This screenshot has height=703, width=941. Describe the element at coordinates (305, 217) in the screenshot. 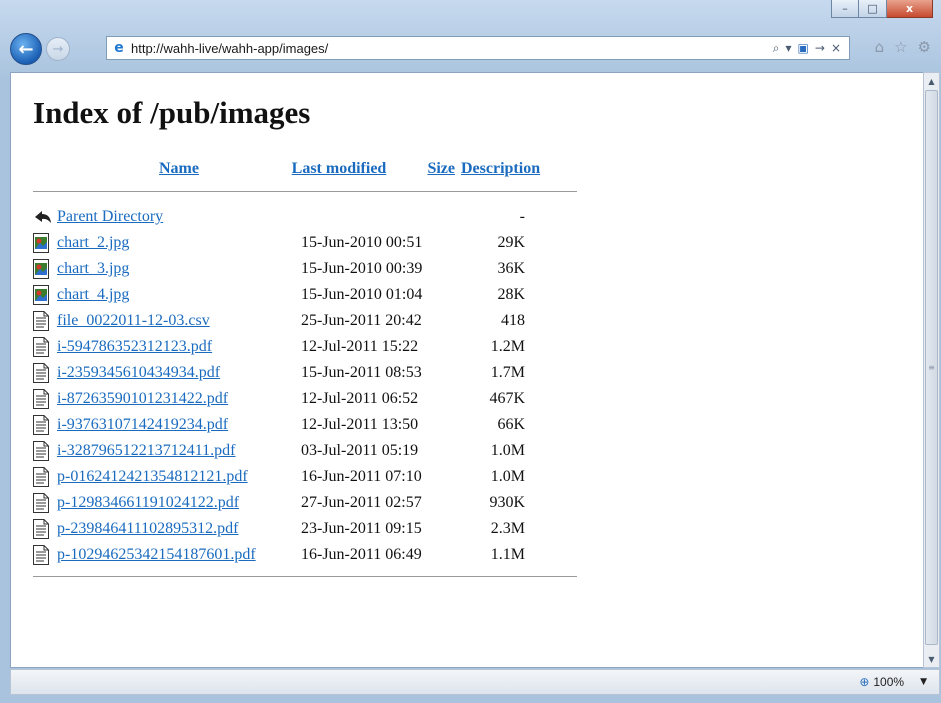

I see `parent-directory-row: Parent Directory -` at that location.